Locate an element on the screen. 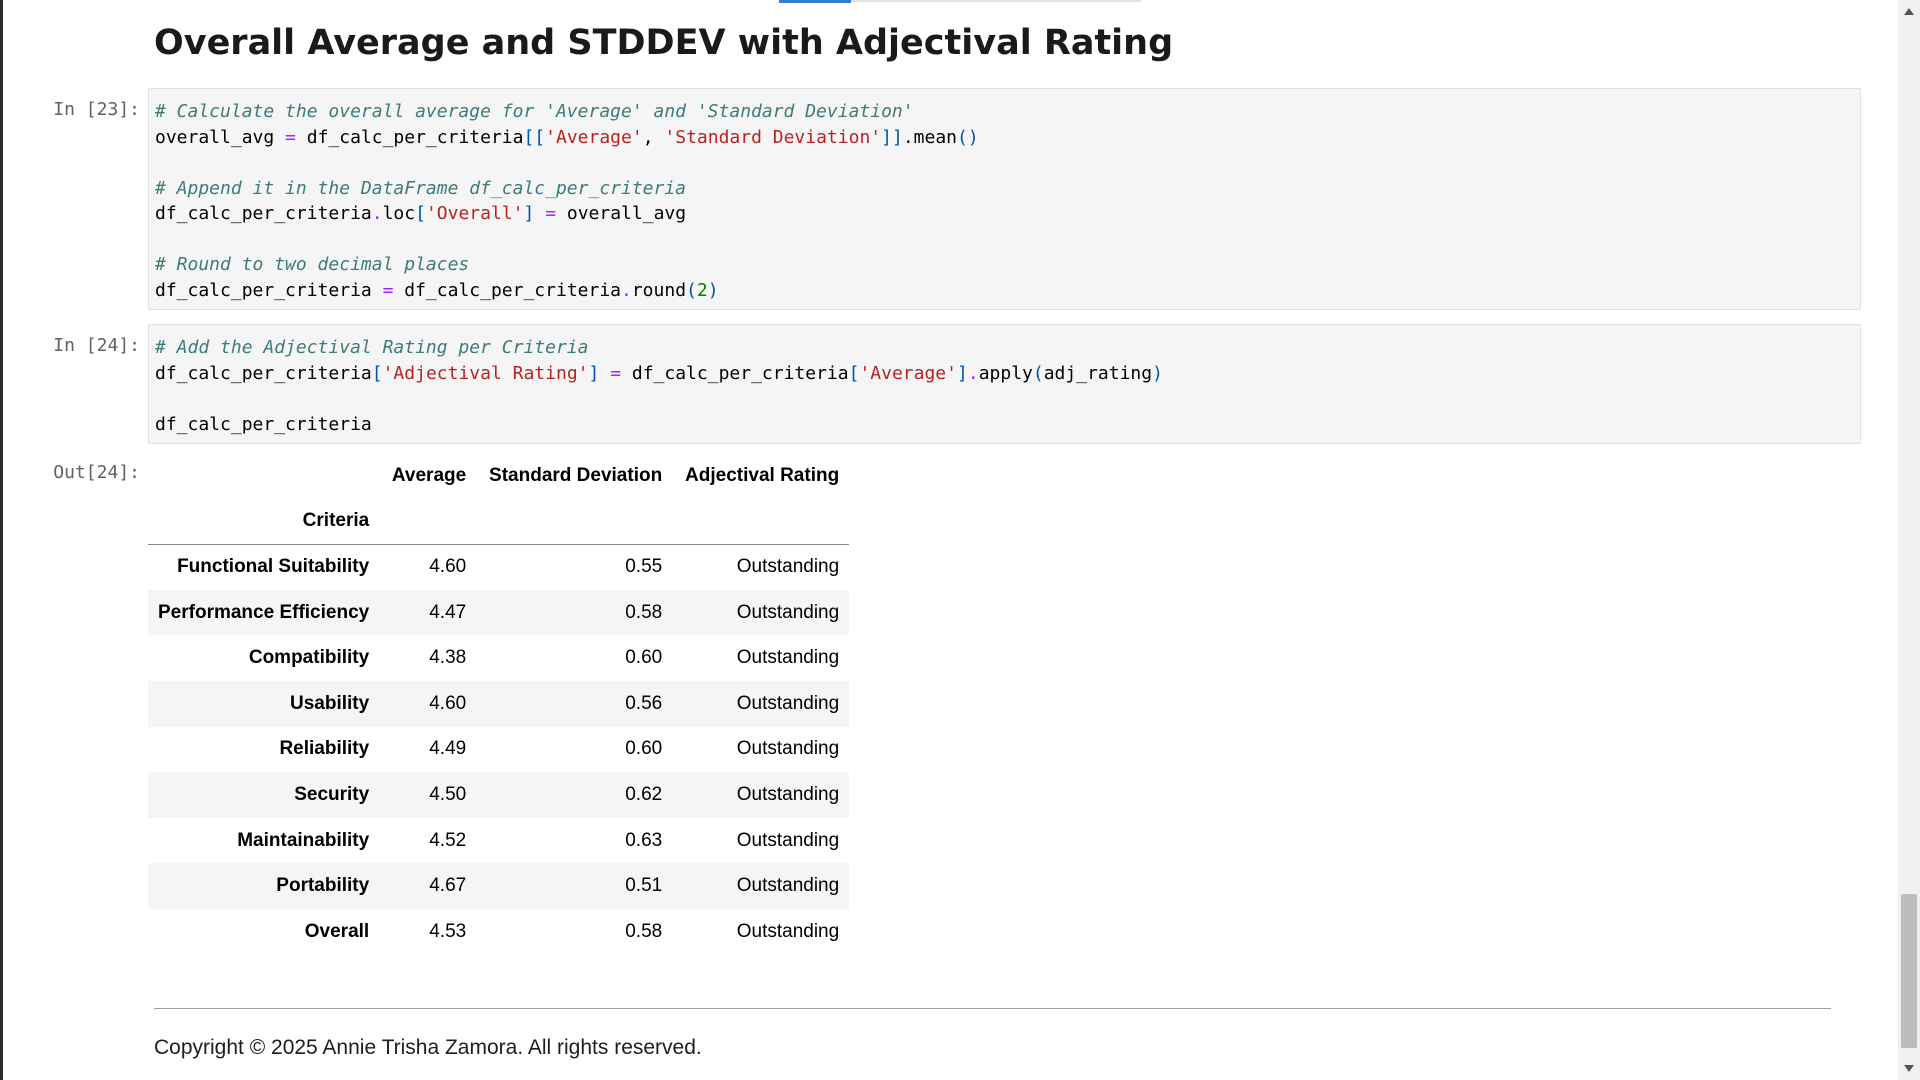 Image resolution: width=1920 pixels, height=1080 pixels. table-row: Compatibility 4.38 0.60 Outstanding is located at coordinates (498, 658).